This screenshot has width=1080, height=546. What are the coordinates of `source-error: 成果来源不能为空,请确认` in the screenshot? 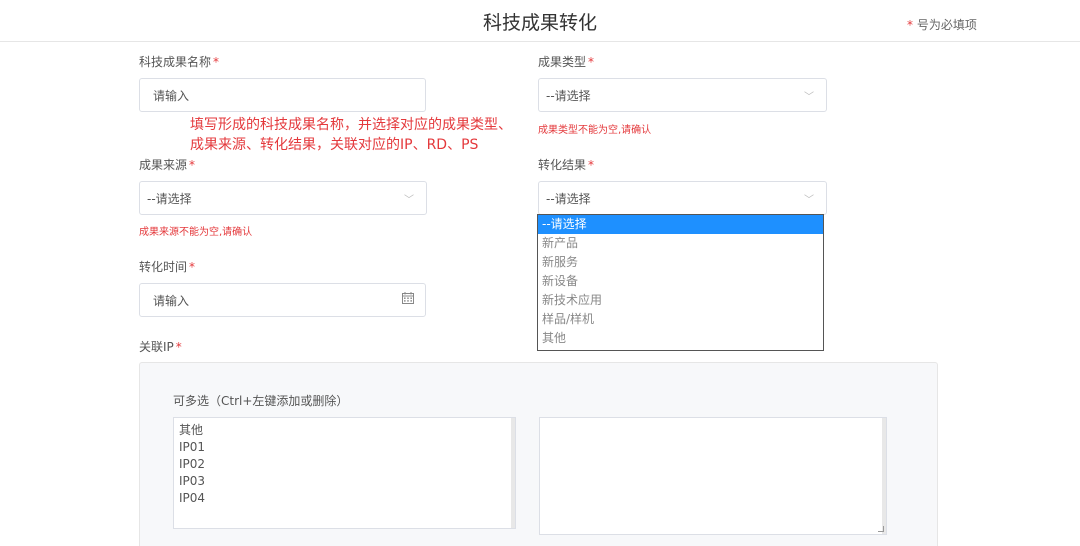 It's located at (196, 232).